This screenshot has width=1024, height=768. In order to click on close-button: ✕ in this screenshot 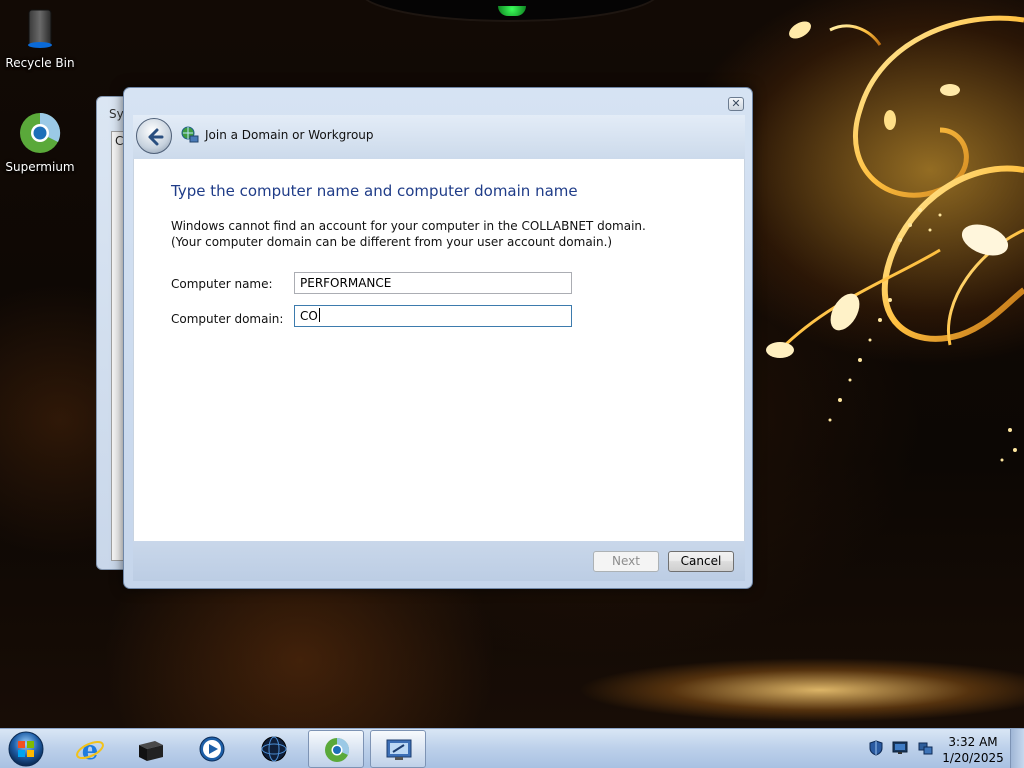, I will do `click(736, 104)`.